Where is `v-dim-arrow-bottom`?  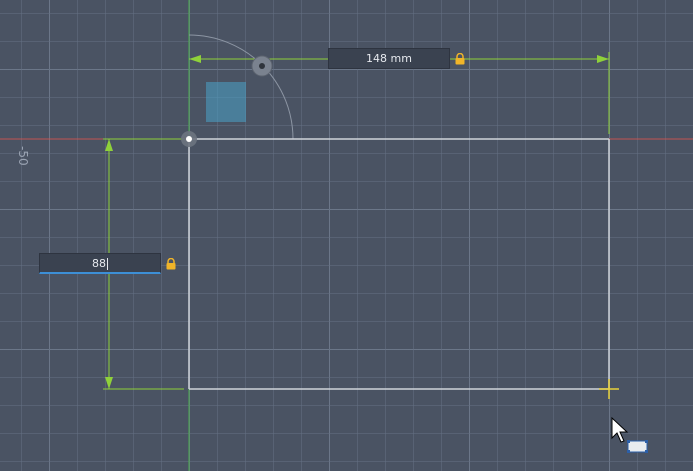 v-dim-arrow-bottom is located at coordinates (109, 383).